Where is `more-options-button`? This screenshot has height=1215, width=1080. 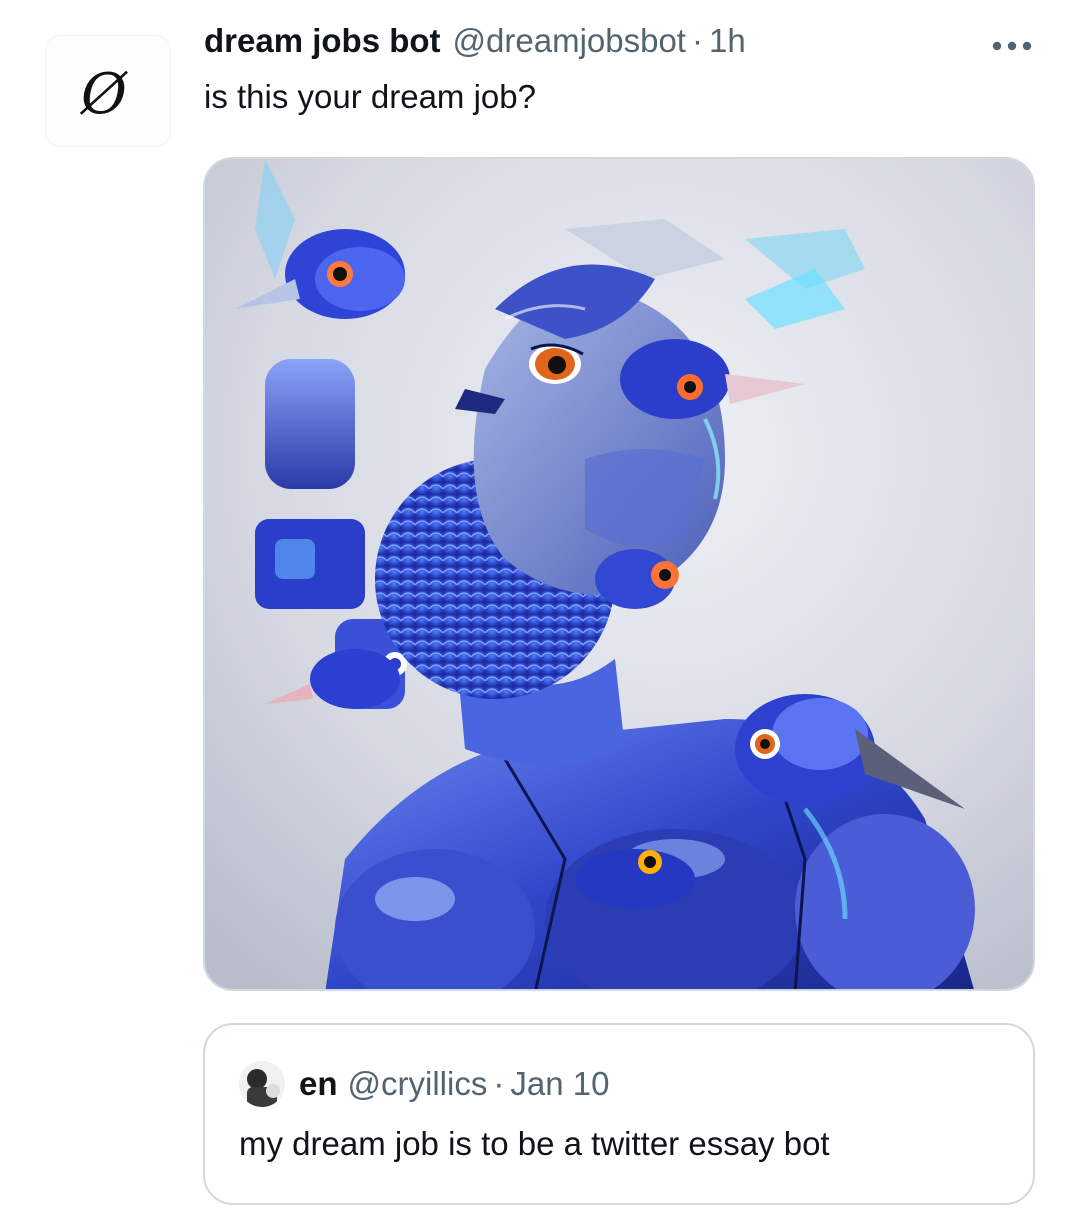
more-options-button is located at coordinates (1012, 46).